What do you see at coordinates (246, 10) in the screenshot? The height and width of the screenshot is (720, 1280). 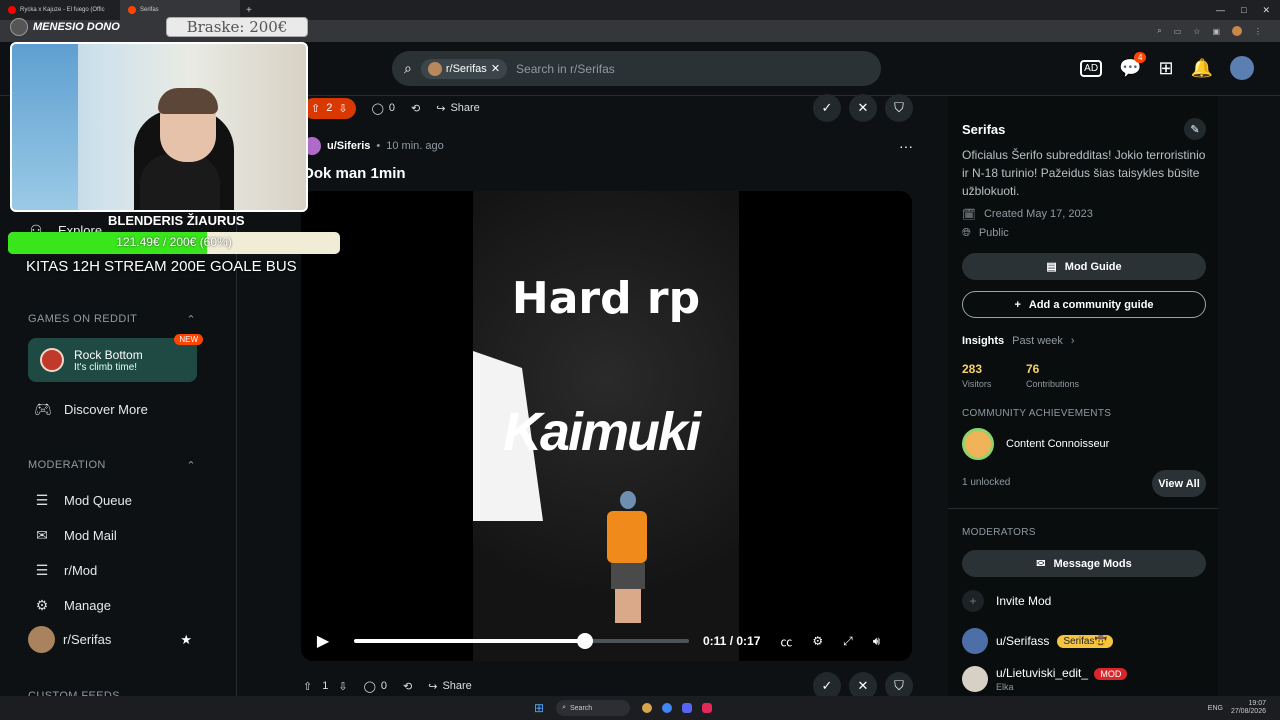 I see `new-tab-button: +` at bounding box center [246, 10].